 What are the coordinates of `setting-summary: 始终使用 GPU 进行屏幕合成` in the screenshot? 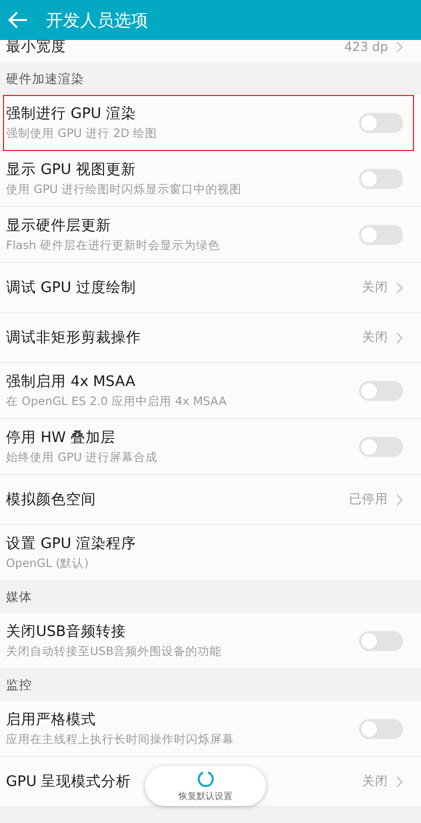 It's located at (82, 457).